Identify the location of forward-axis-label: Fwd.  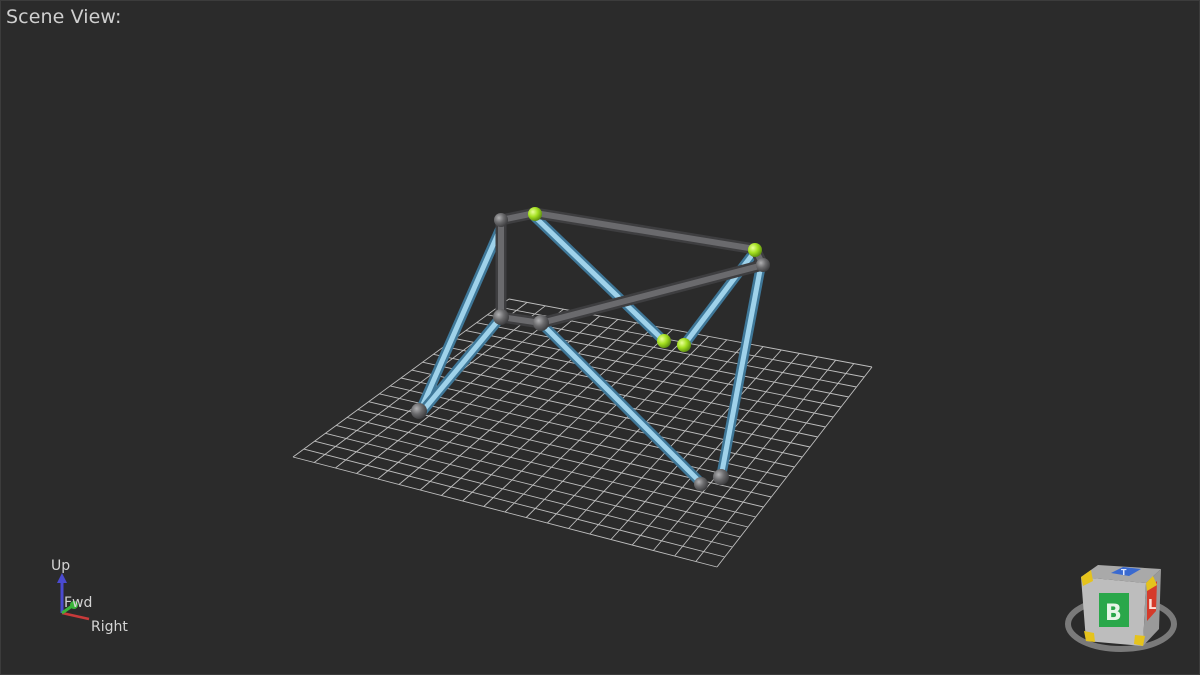
(78, 603).